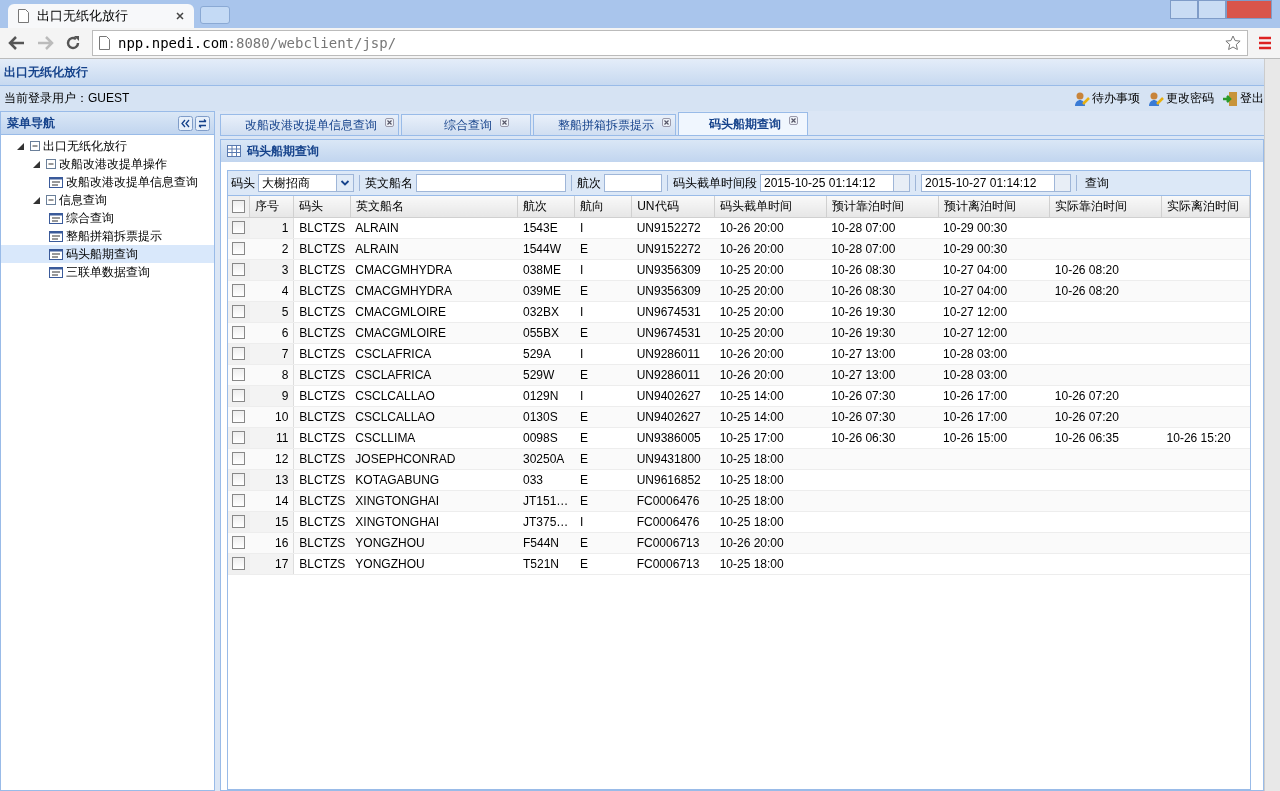 Image resolution: width=1280 pixels, height=791 pixels. What do you see at coordinates (543, 458) in the screenshot?
I see `table-cell: 30250A` at bounding box center [543, 458].